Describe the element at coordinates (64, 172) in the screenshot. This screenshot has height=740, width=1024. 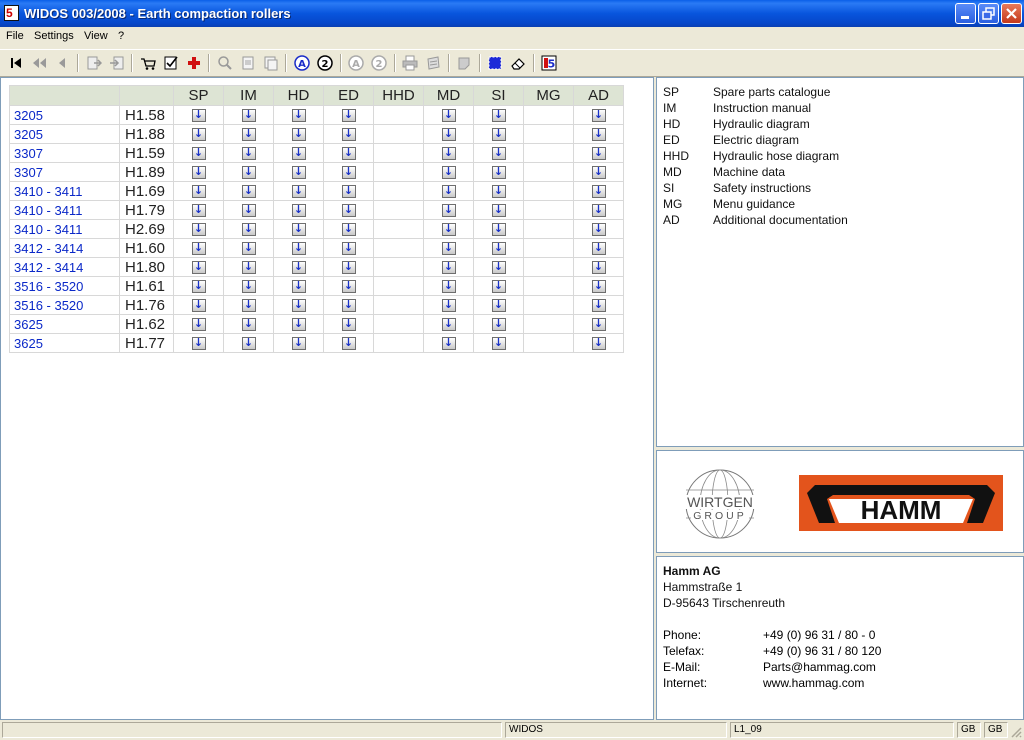
I see `machine-model-link: 3307` at that location.